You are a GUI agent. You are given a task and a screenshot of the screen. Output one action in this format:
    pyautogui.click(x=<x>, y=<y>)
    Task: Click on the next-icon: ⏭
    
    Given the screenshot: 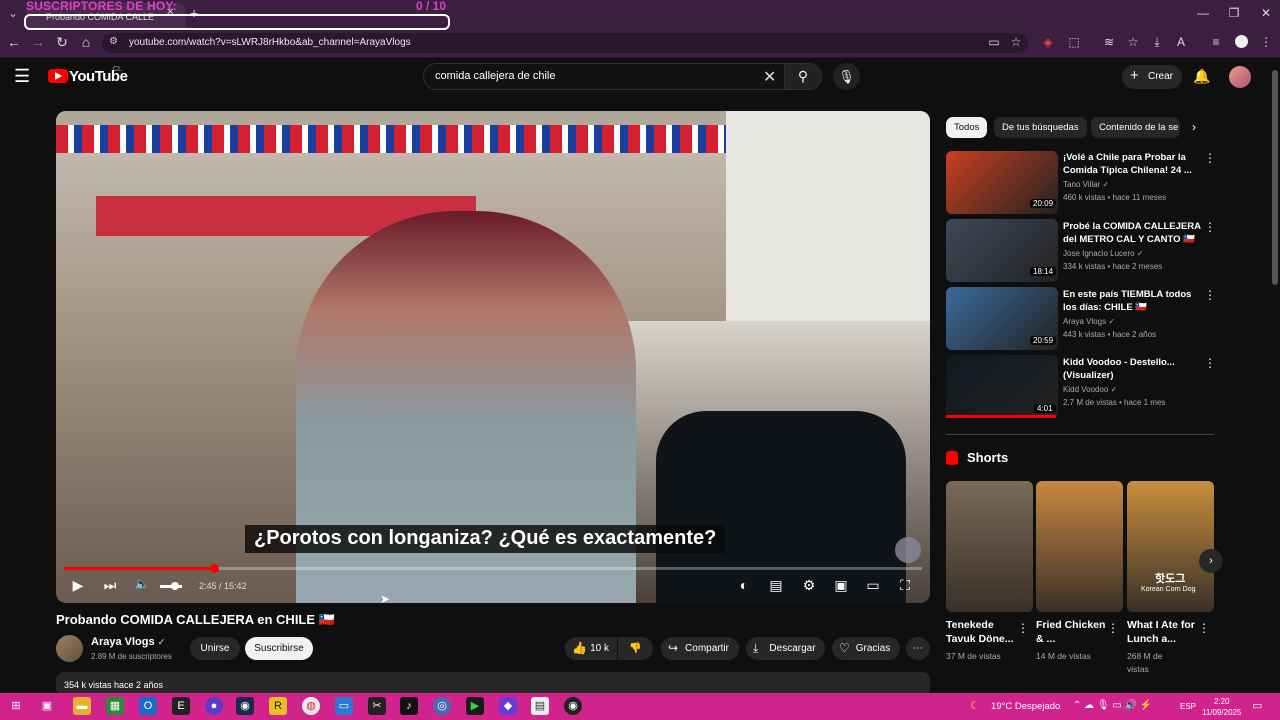 What is the action you would take?
    pyautogui.click(x=110, y=585)
    